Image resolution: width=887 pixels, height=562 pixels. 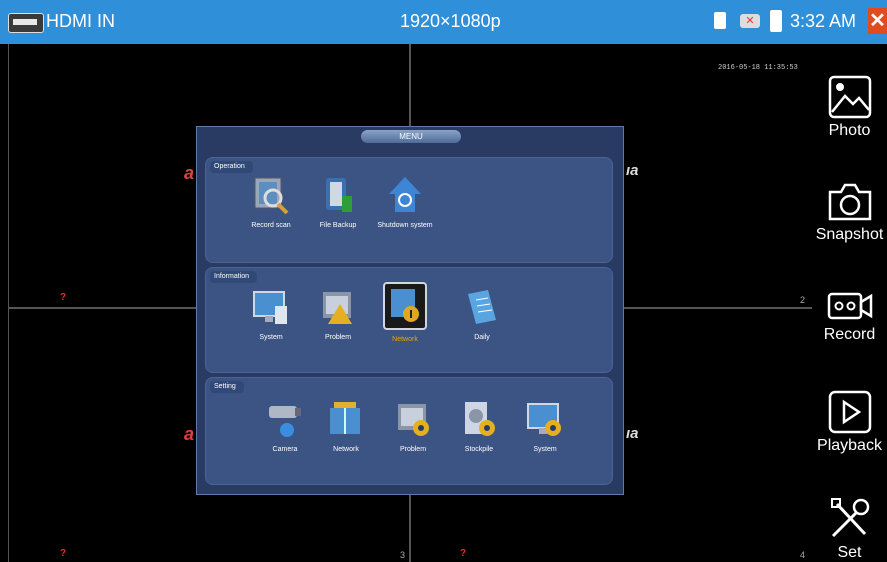 I want to click on menu-item-problem-info: Problem, so click(x=338, y=313).